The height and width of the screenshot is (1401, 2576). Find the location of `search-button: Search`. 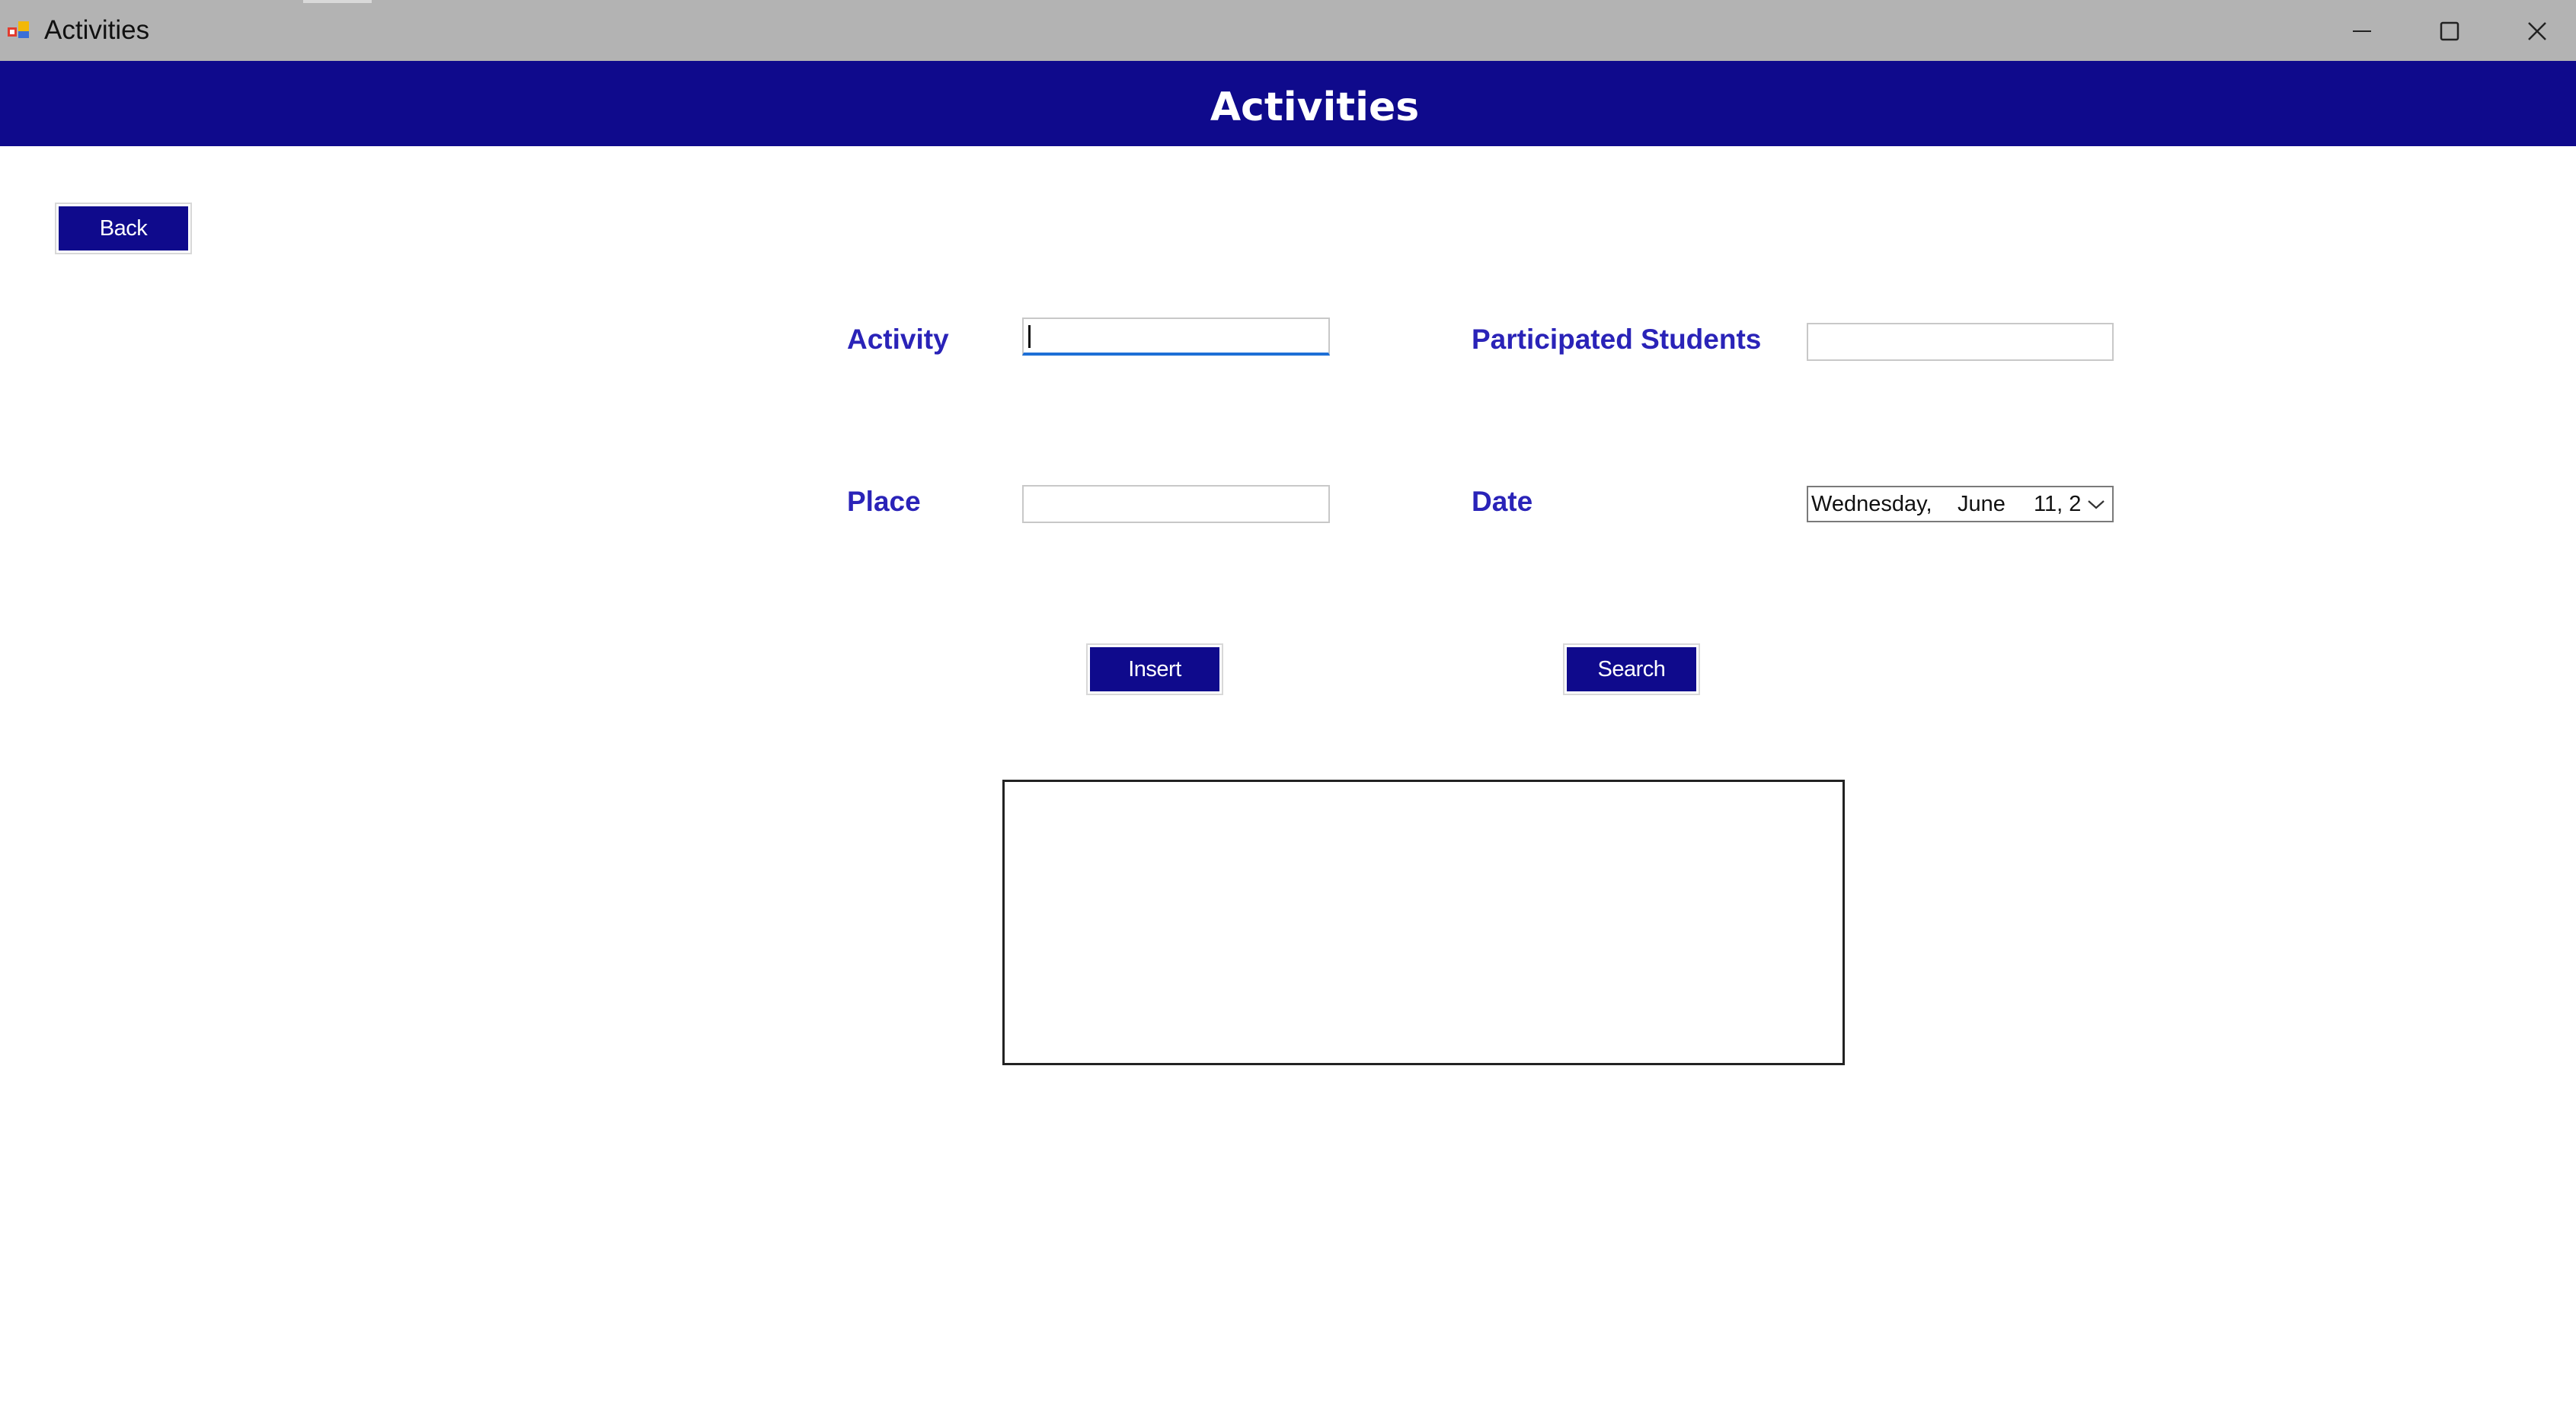

search-button: Search is located at coordinates (1632, 669).